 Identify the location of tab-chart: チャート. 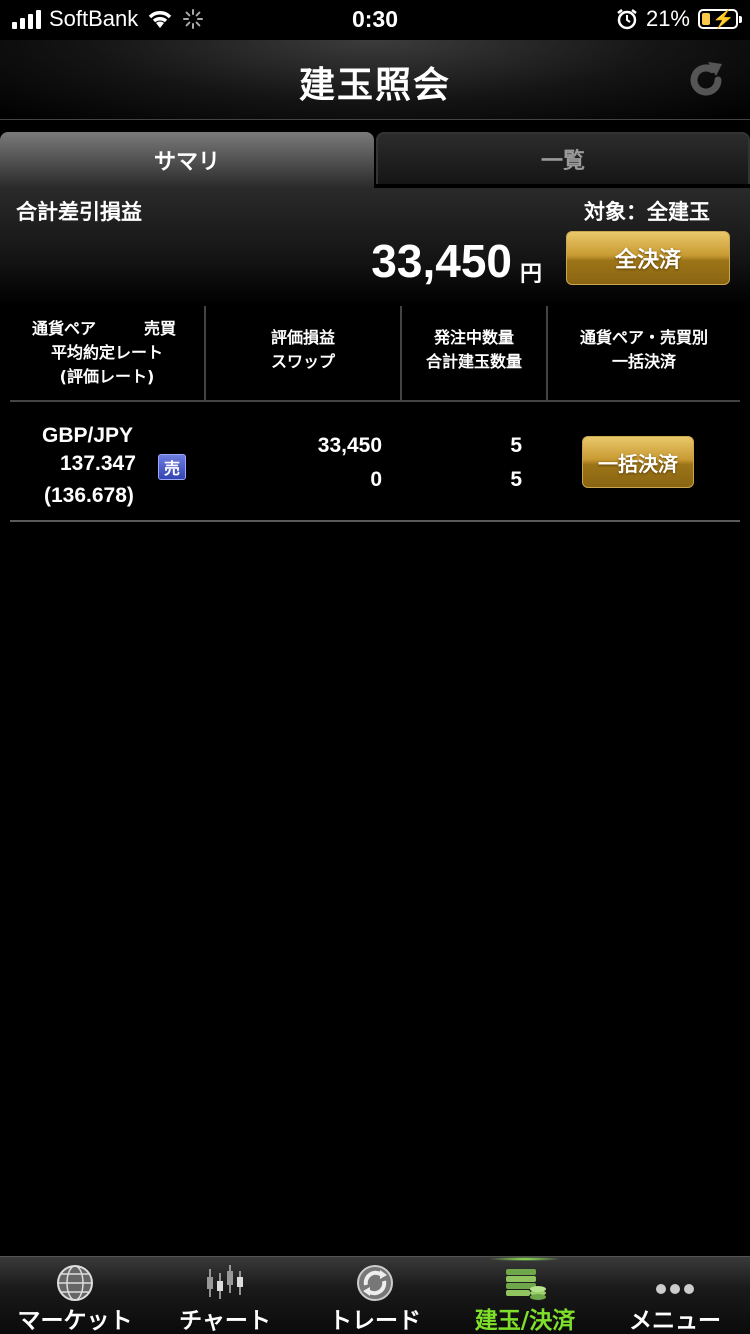
(225, 1295).